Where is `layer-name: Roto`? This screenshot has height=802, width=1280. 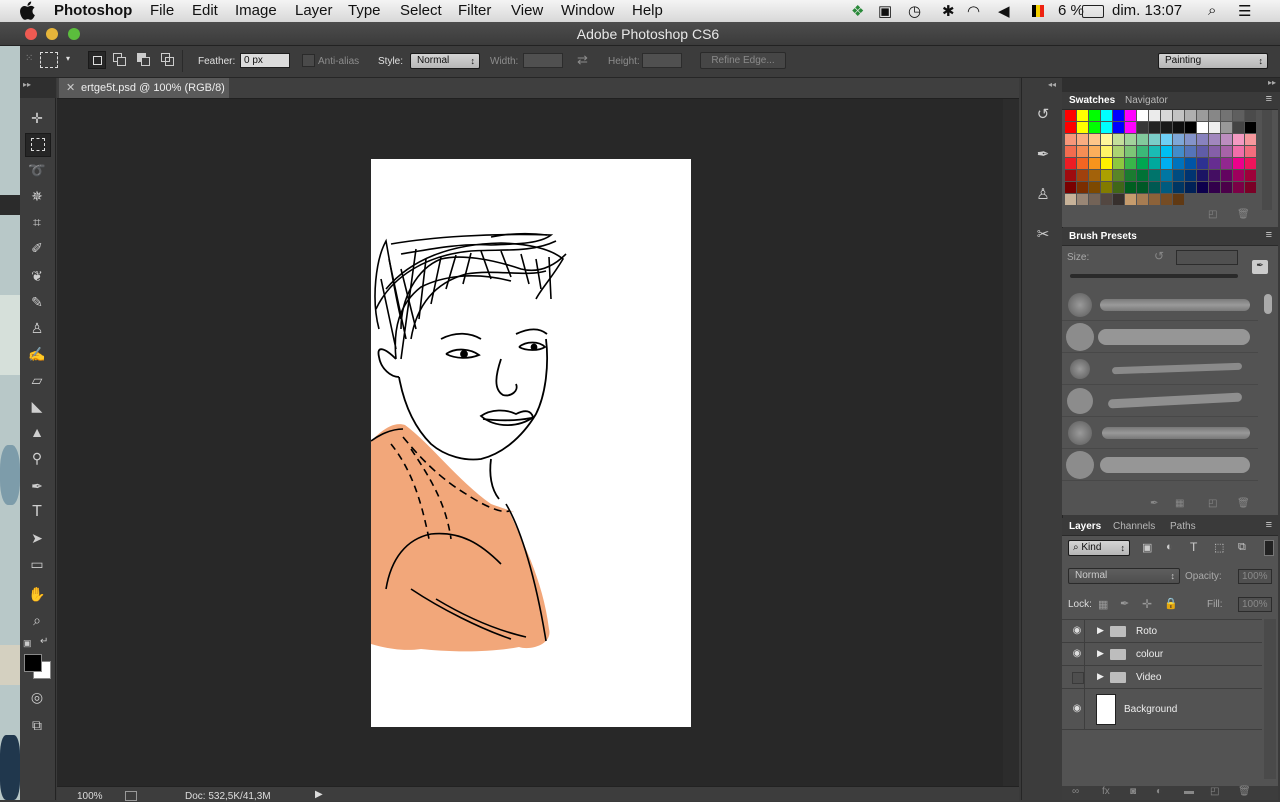
layer-name: Roto is located at coordinates (1146, 631).